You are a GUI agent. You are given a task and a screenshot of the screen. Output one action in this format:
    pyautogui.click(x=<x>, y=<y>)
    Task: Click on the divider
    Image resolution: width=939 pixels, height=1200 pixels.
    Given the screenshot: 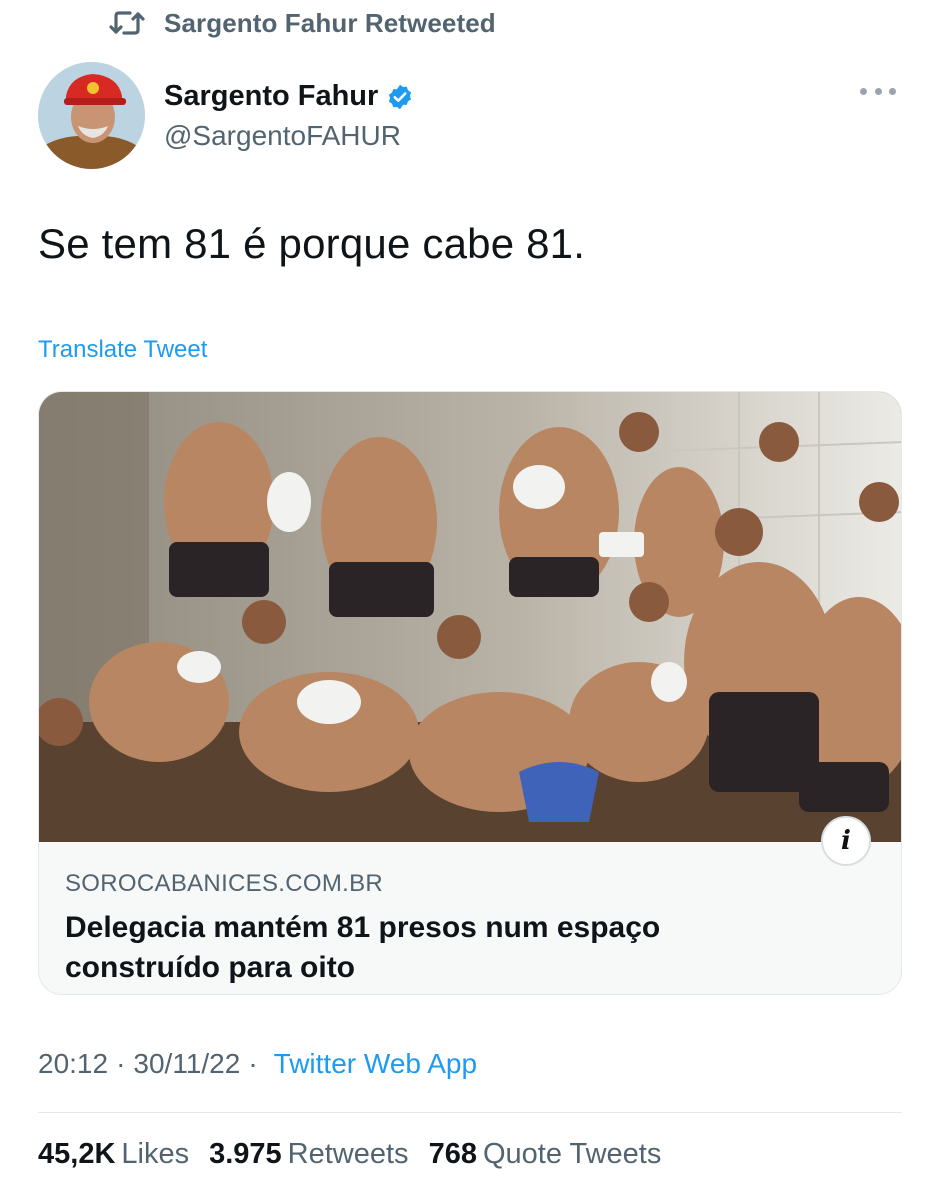 What is the action you would take?
    pyautogui.click(x=470, y=1112)
    